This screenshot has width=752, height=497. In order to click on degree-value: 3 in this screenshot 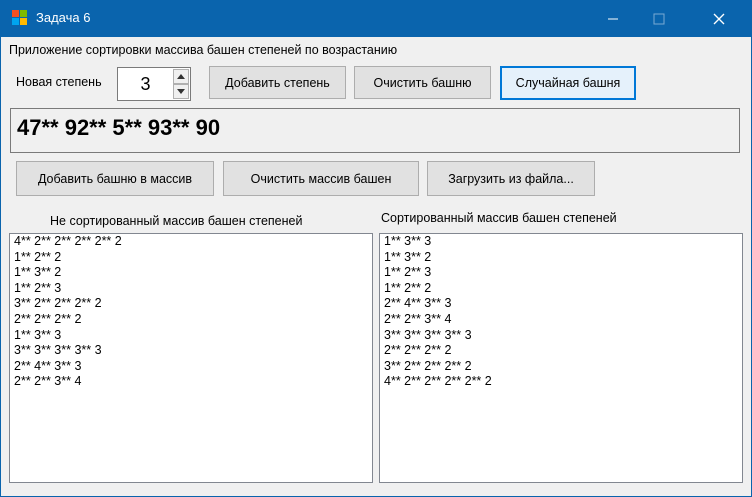, I will do `click(145, 84)`.